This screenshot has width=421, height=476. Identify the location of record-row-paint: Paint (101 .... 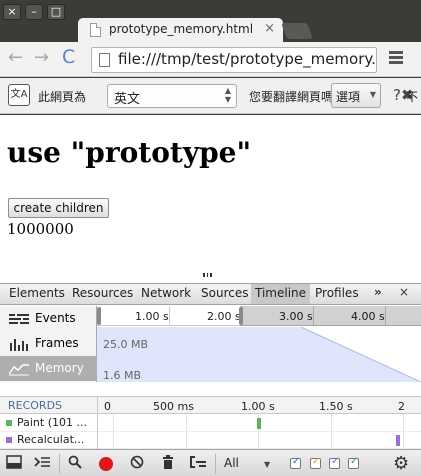
(210, 423).